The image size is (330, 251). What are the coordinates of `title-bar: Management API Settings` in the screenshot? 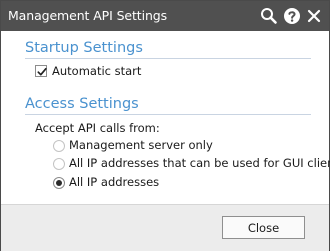 It's located at (165, 16).